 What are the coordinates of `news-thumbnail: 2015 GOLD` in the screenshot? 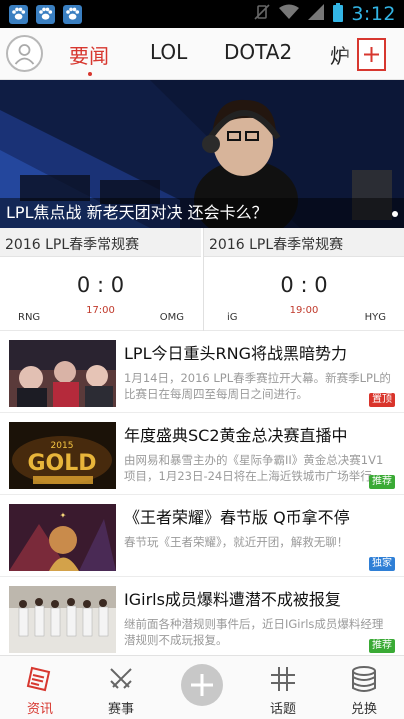 It's located at (62, 455).